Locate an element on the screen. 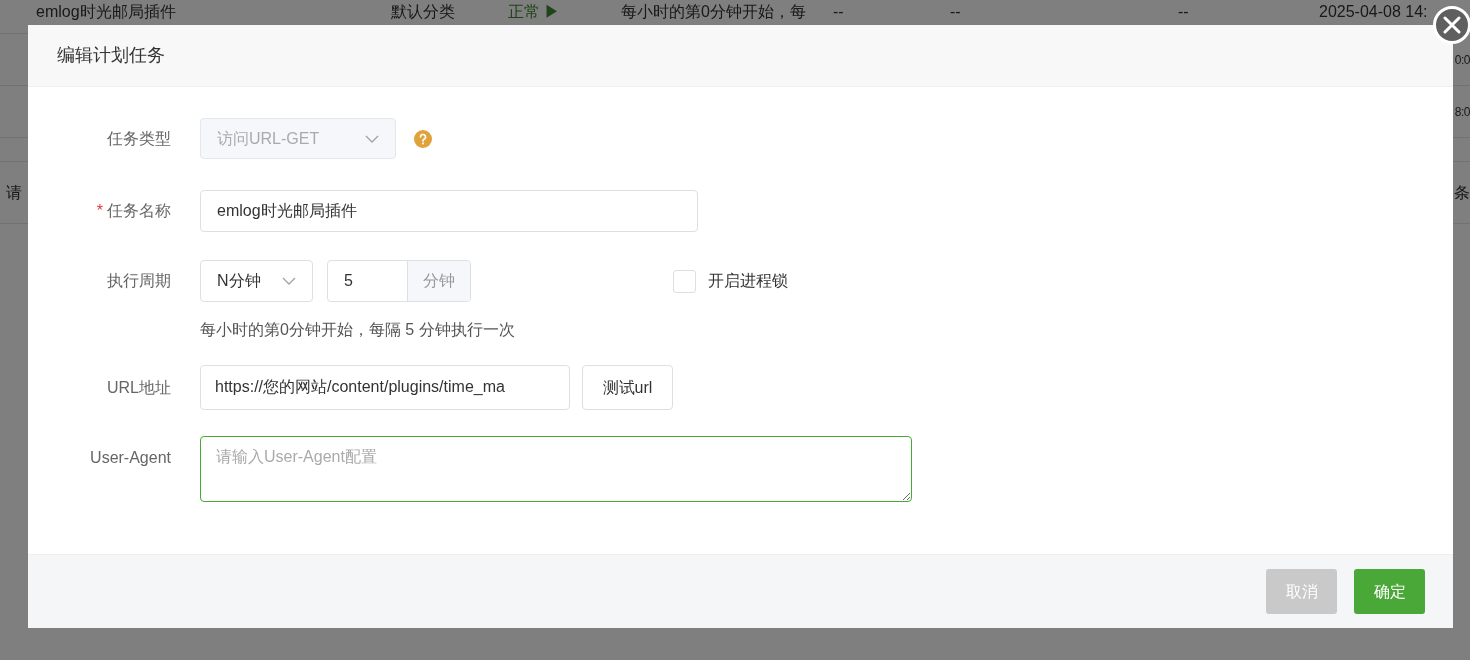  period-select: N分钟 is located at coordinates (256, 281).